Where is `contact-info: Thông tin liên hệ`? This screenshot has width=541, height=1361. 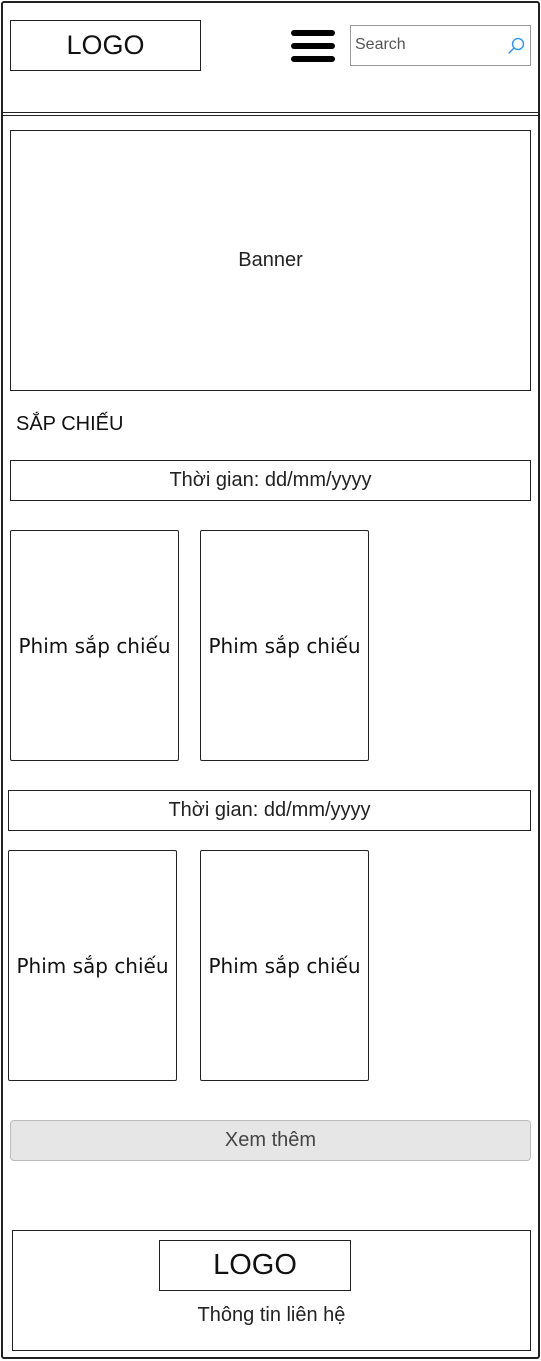
contact-info: Thông tin liên hệ is located at coordinates (271, 1315).